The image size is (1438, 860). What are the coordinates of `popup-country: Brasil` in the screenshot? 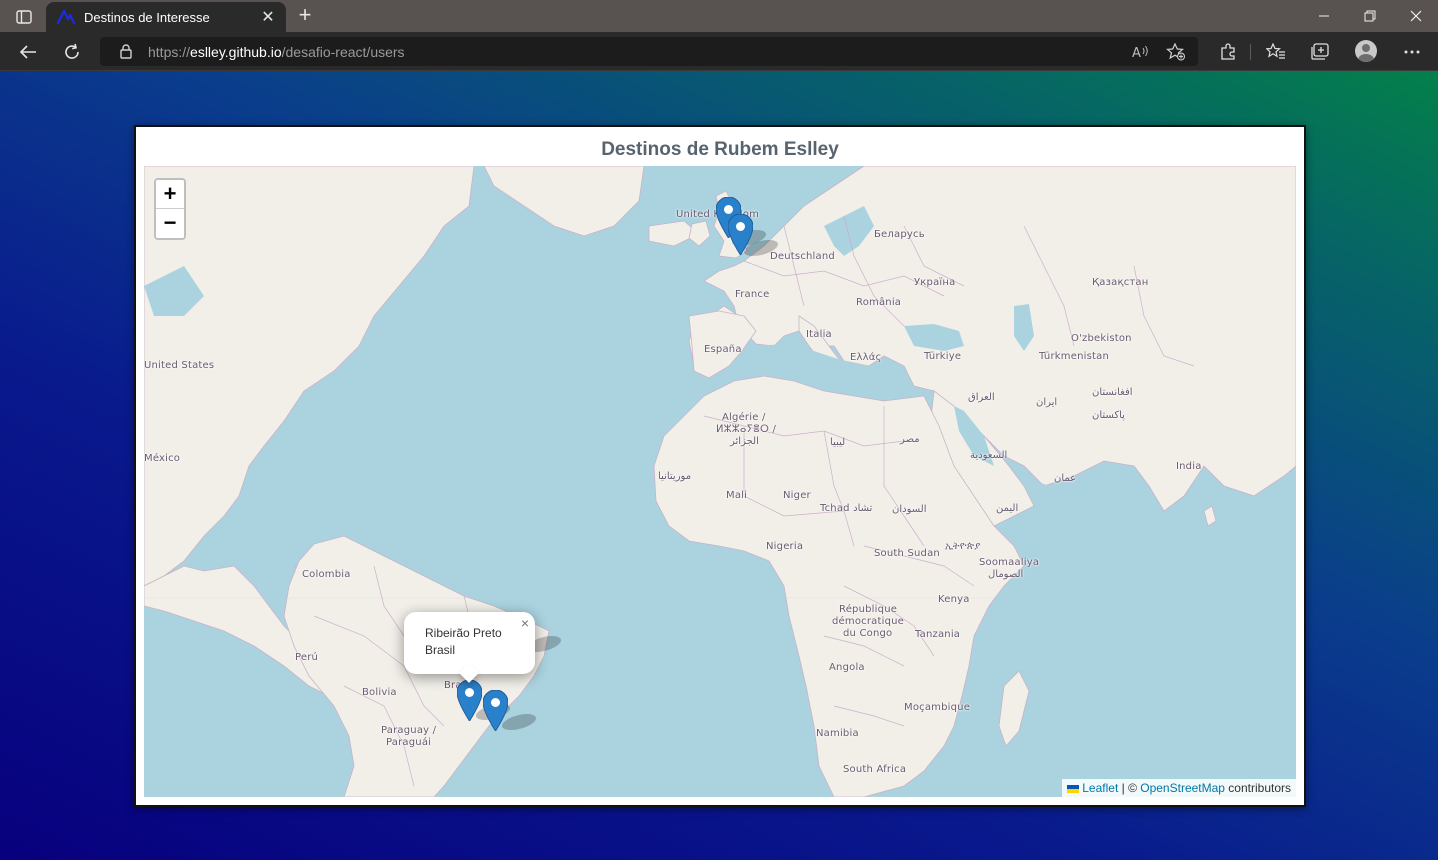 It's located at (440, 650).